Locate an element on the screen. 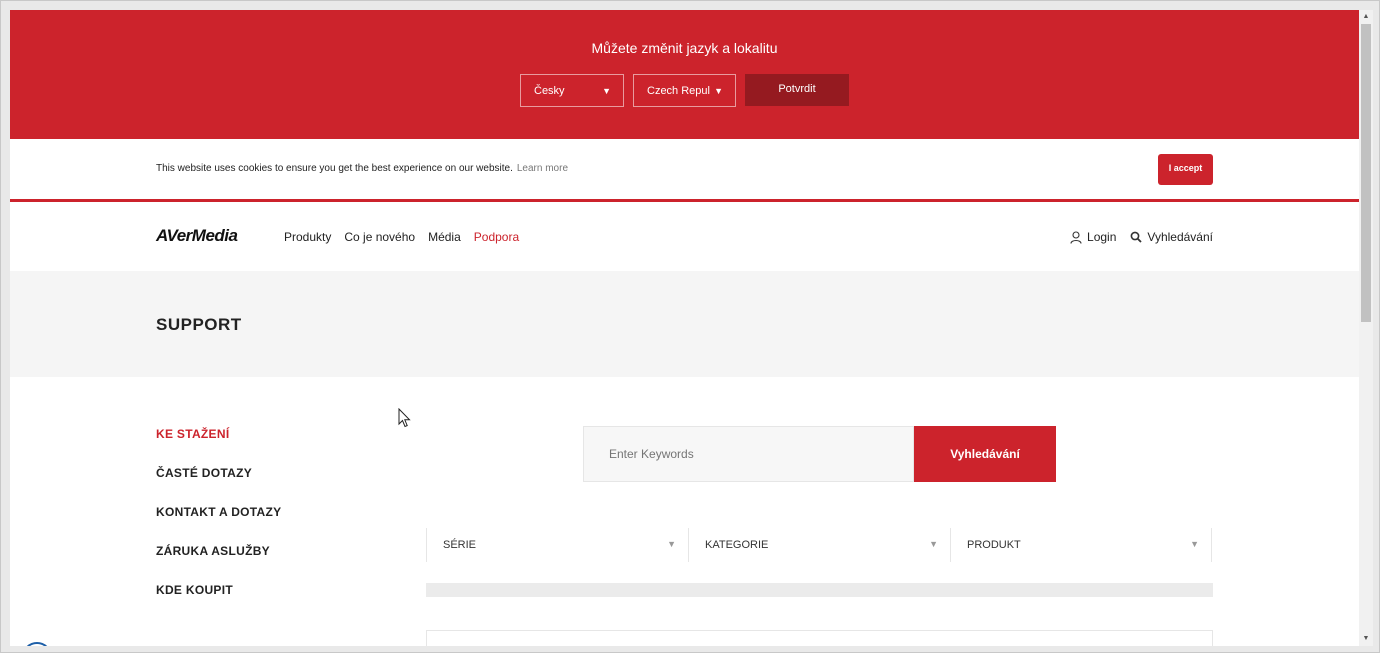 The height and width of the screenshot is (653, 1380). learn-more-link: Learn more is located at coordinates (542, 168).